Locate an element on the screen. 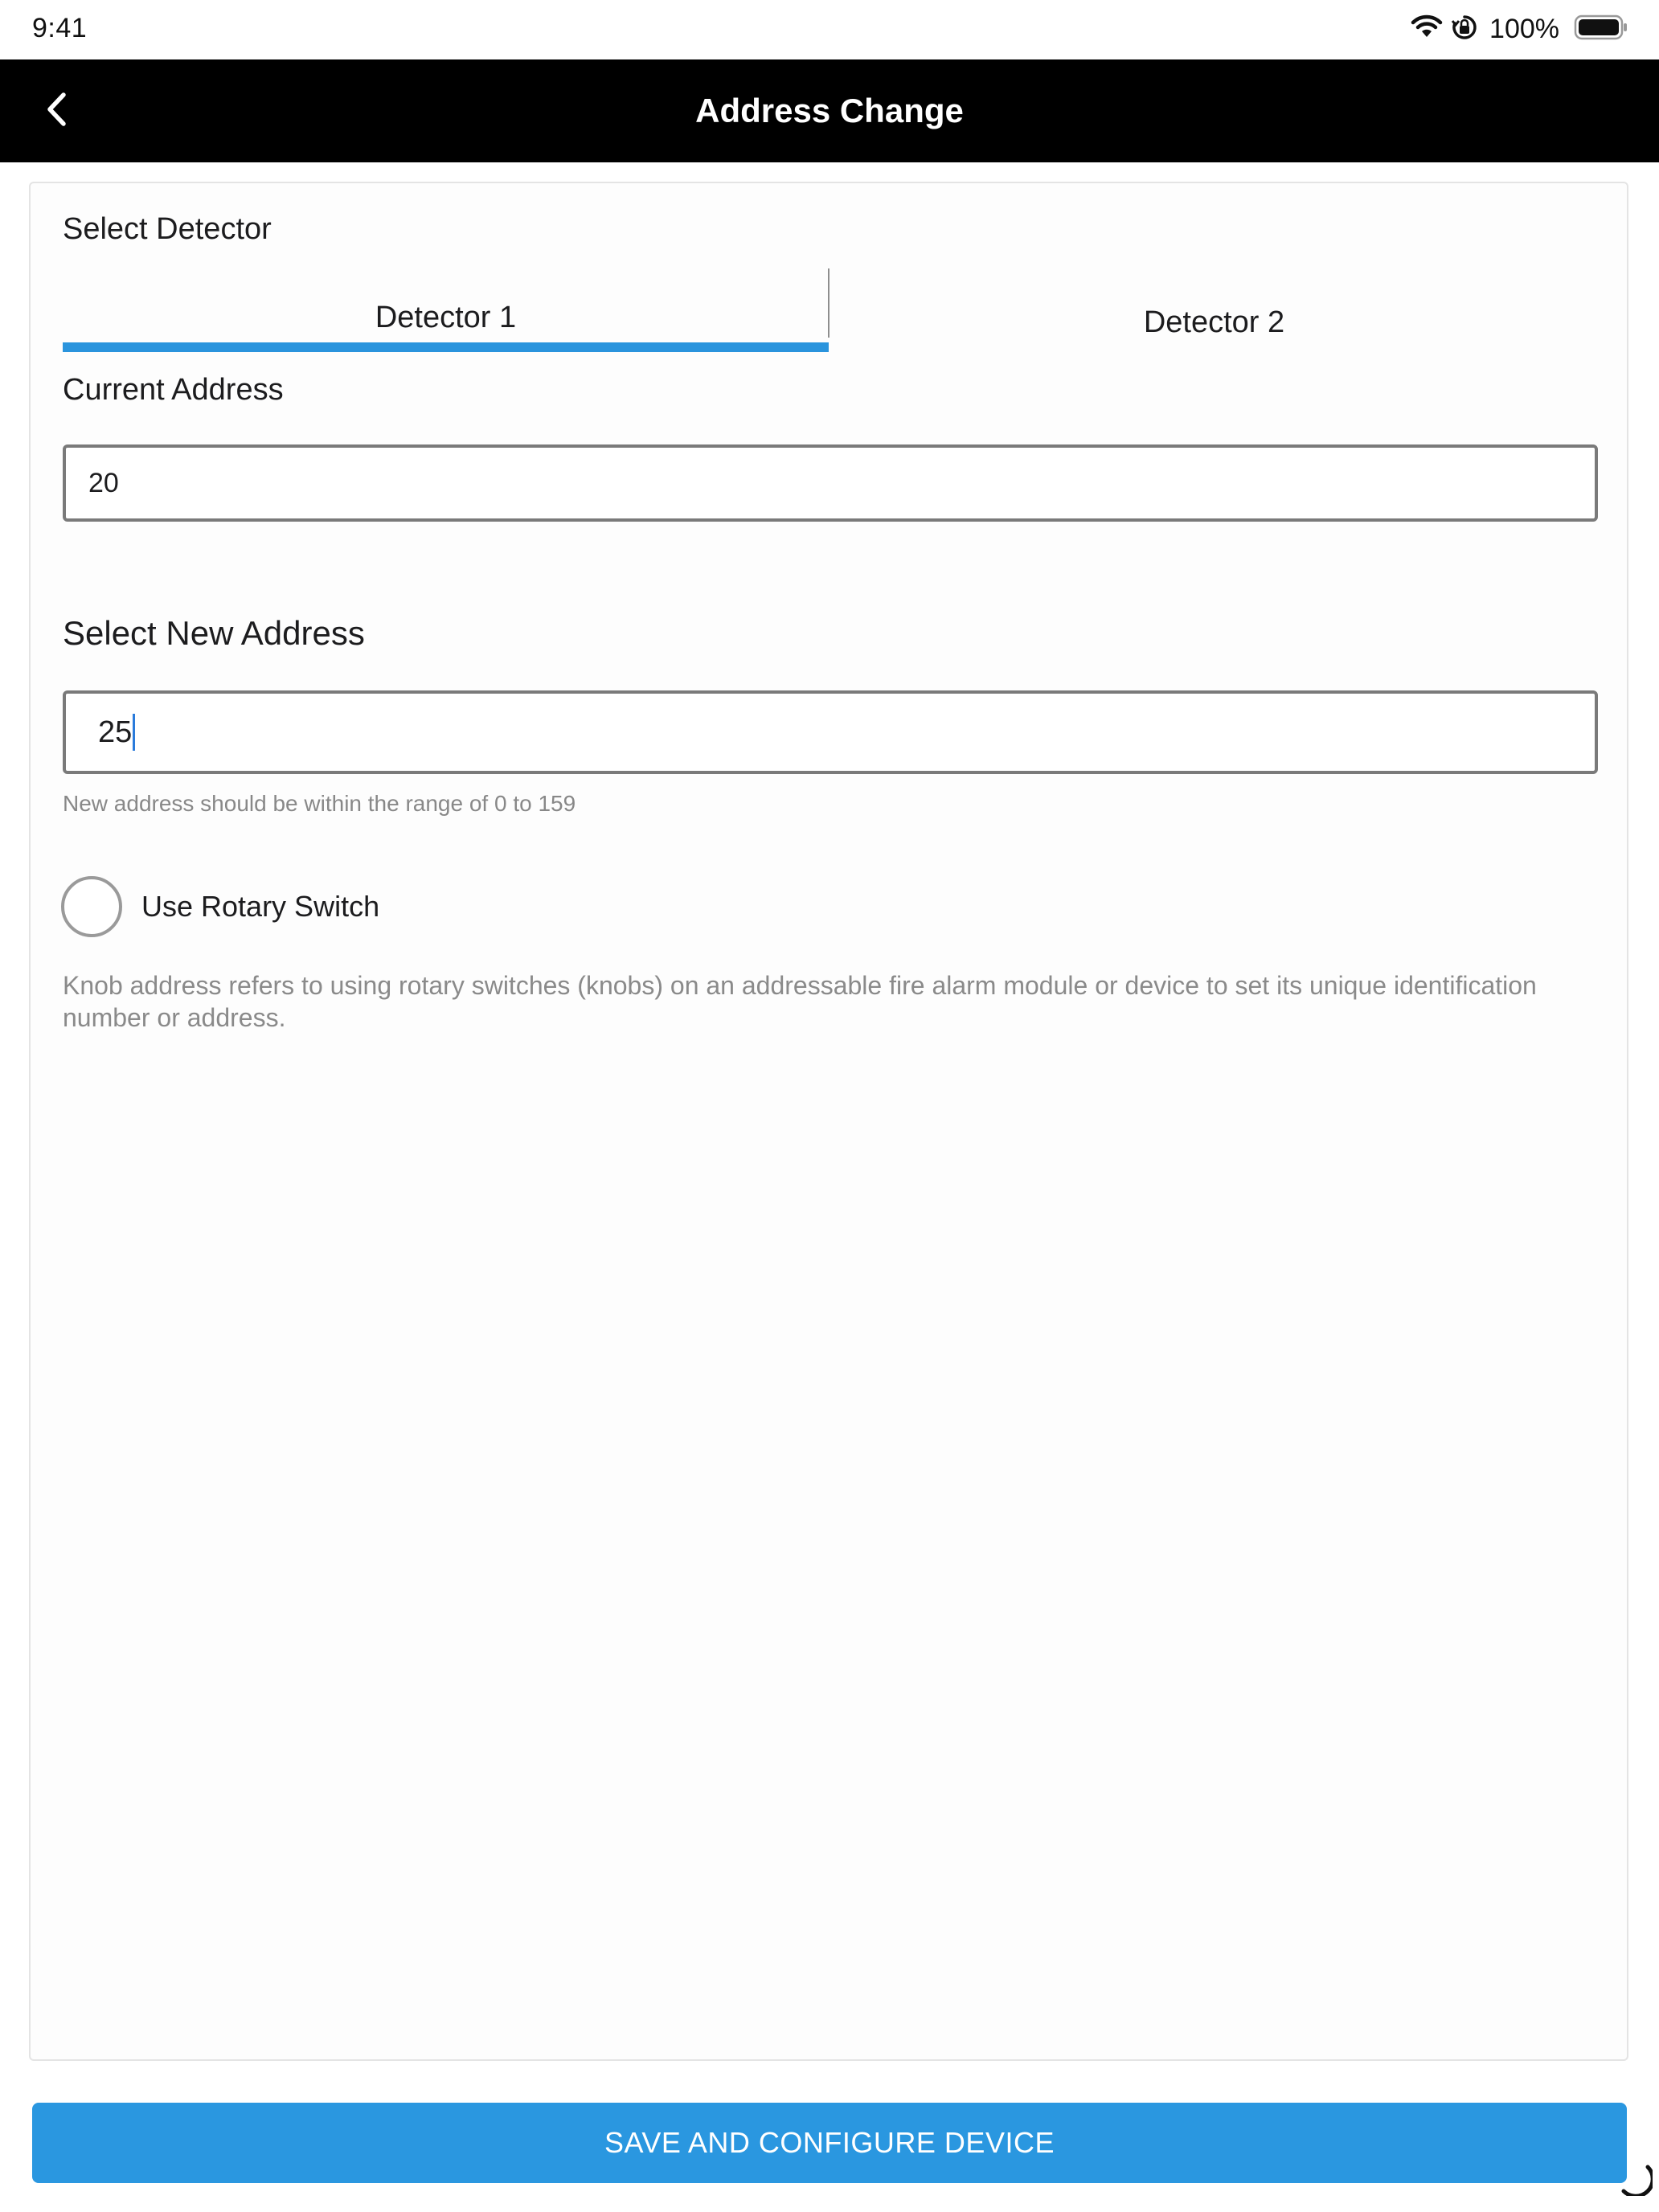 The image size is (1659, 2212). back-button is located at coordinates (56, 111).